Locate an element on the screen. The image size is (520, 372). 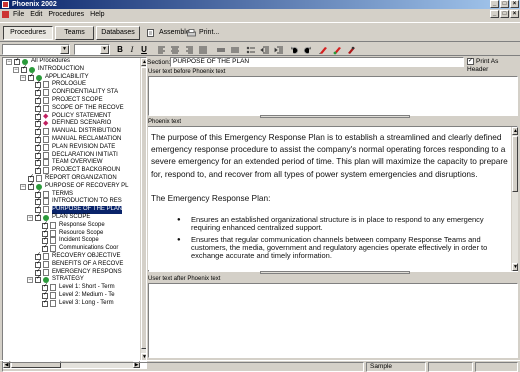
menu-procedures: Procedures is located at coordinates (66, 14).